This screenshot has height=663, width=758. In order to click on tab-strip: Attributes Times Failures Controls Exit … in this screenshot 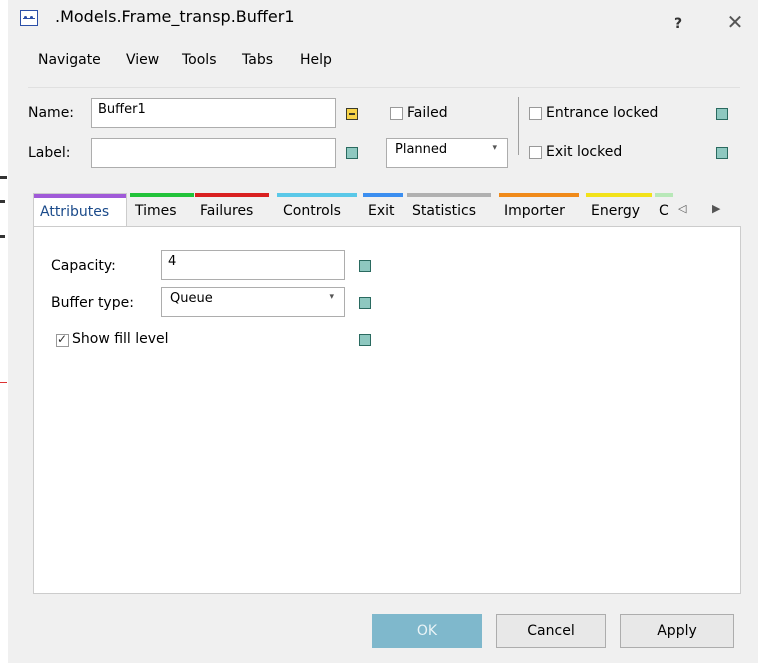, I will do `click(388, 210)`.